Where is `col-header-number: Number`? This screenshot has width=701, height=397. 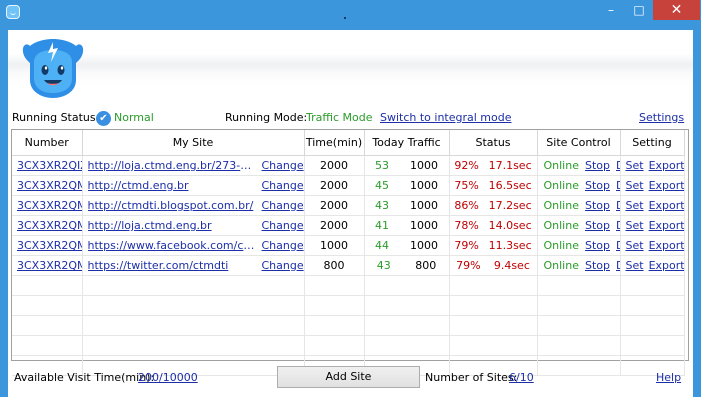 col-header-number: Number is located at coordinates (47, 143).